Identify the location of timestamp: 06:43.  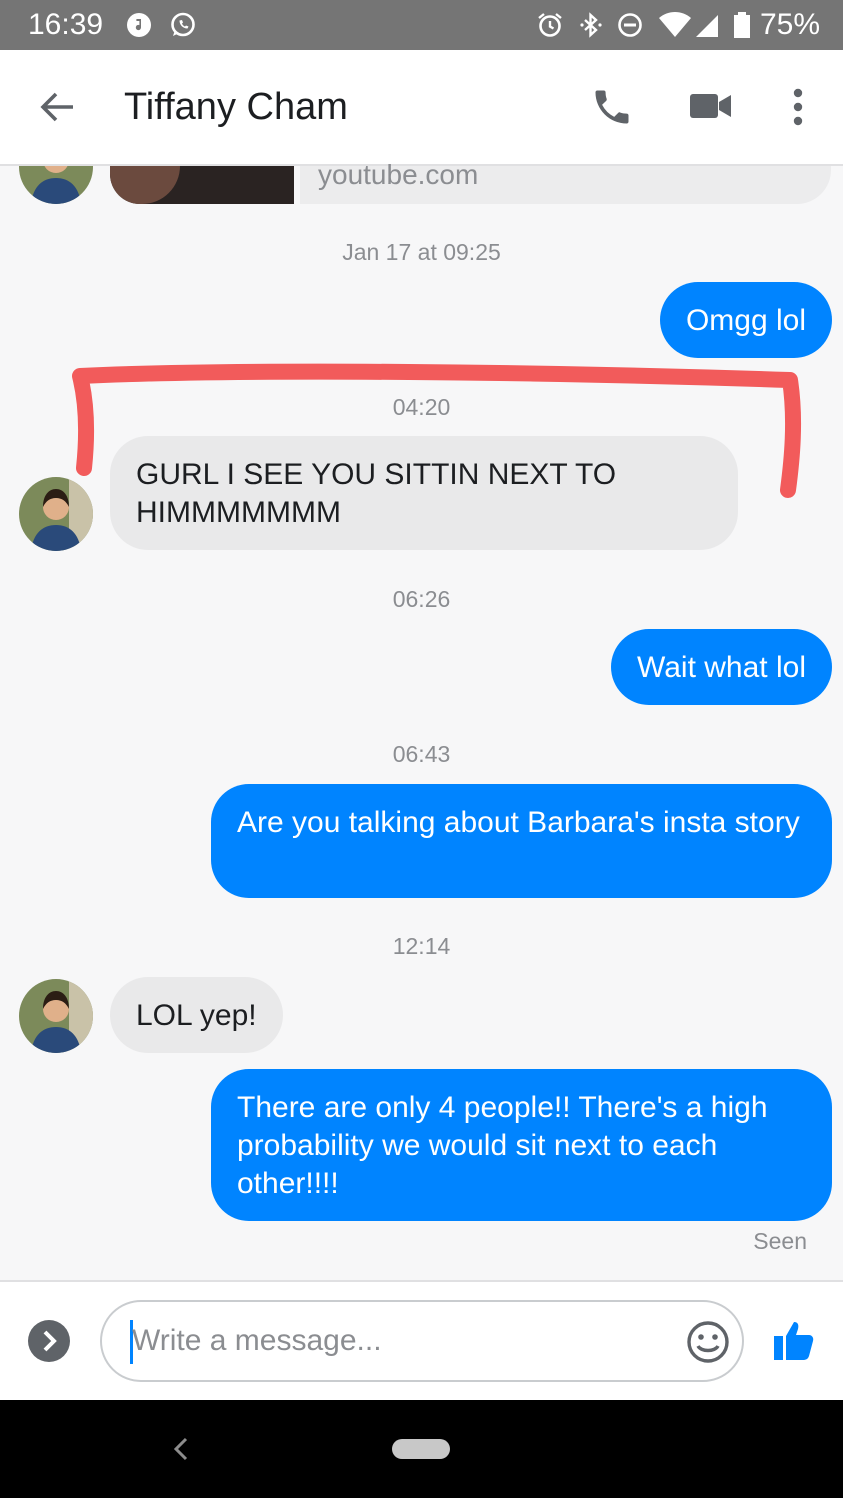
(421, 754).